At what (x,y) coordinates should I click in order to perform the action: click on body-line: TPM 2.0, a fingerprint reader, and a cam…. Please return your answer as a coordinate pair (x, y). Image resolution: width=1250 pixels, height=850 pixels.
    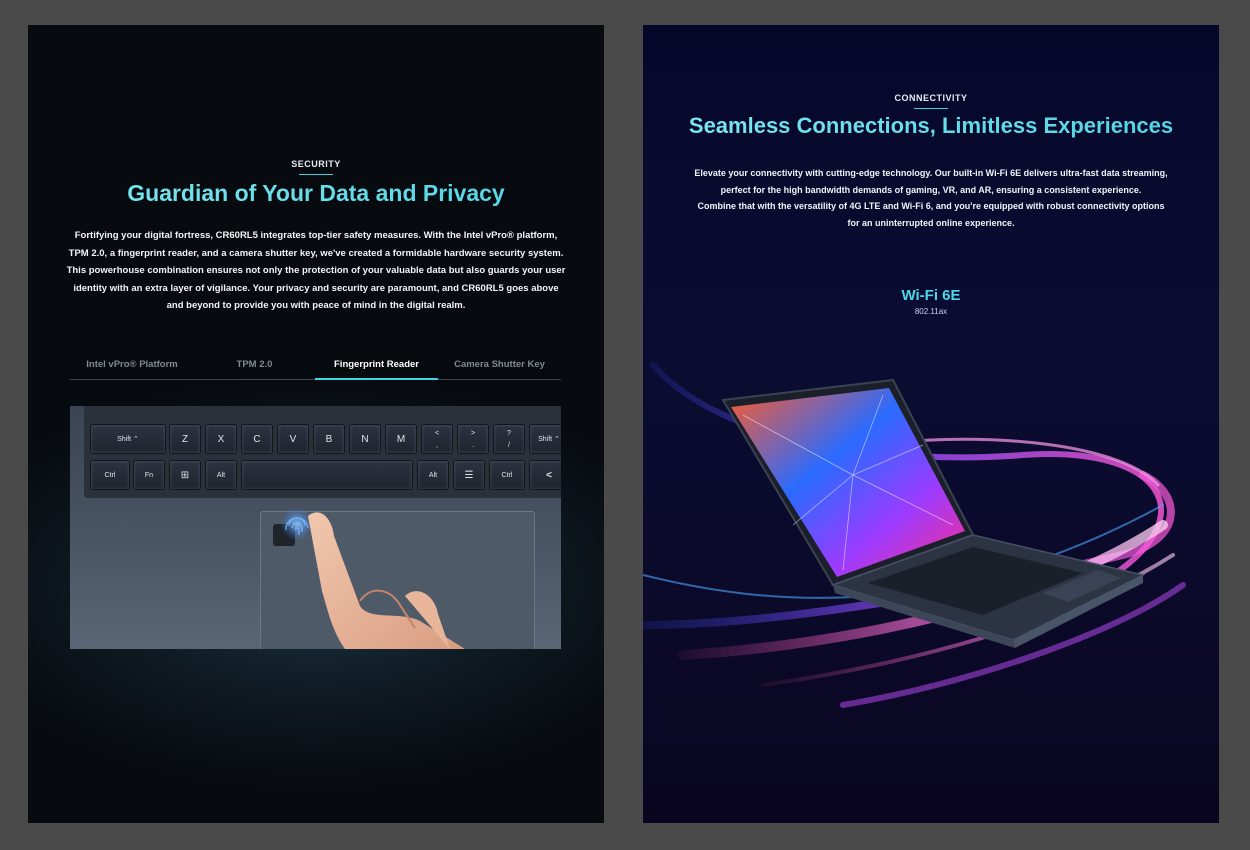
    Looking at the image, I should click on (316, 253).